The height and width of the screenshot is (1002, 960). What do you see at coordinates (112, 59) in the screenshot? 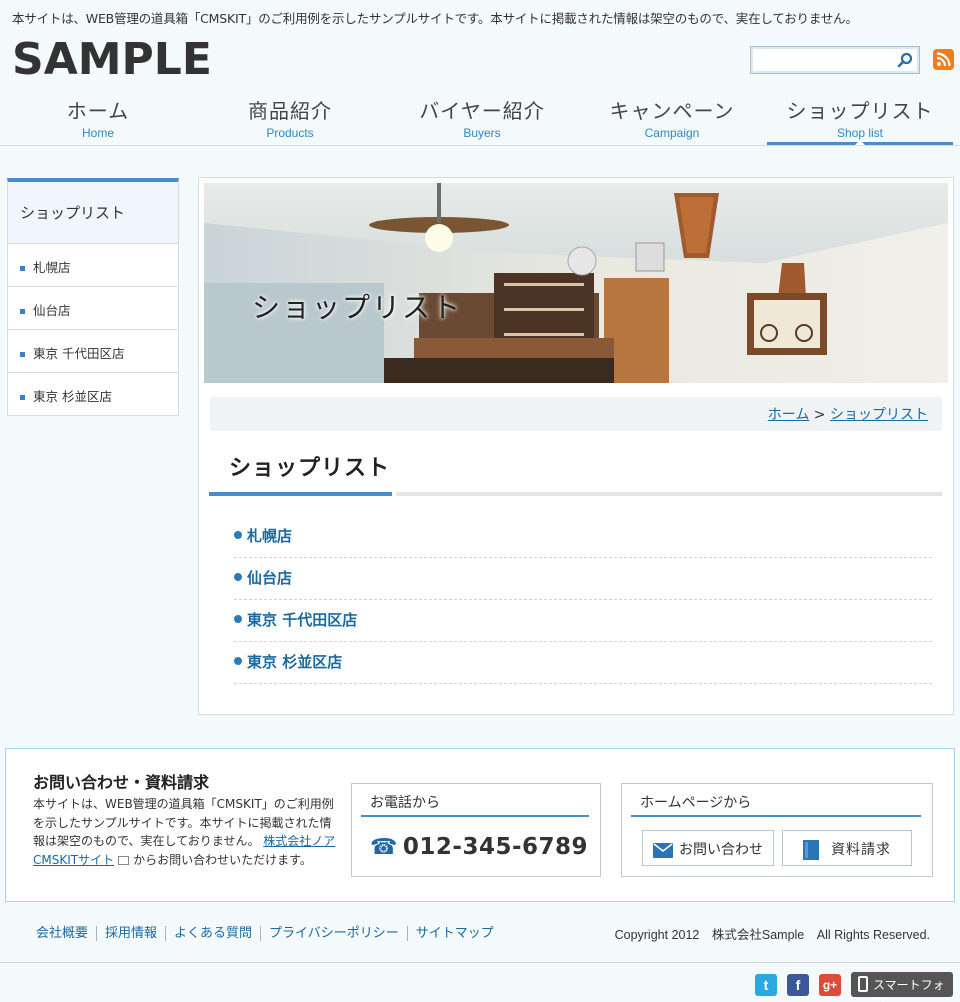
I see `site-logo: SAMPLE` at bounding box center [112, 59].